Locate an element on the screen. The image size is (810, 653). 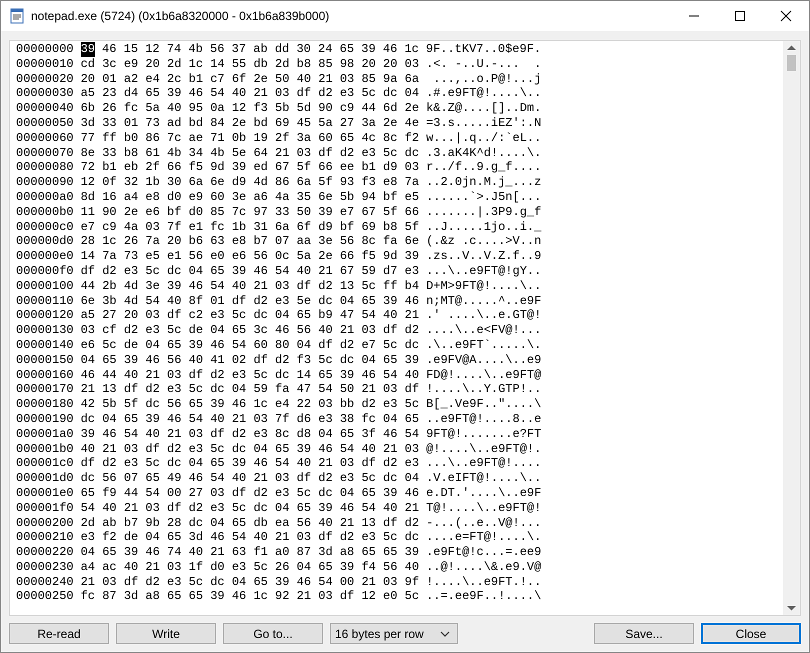
offset-text: 00000040 is located at coordinates (45, 108).